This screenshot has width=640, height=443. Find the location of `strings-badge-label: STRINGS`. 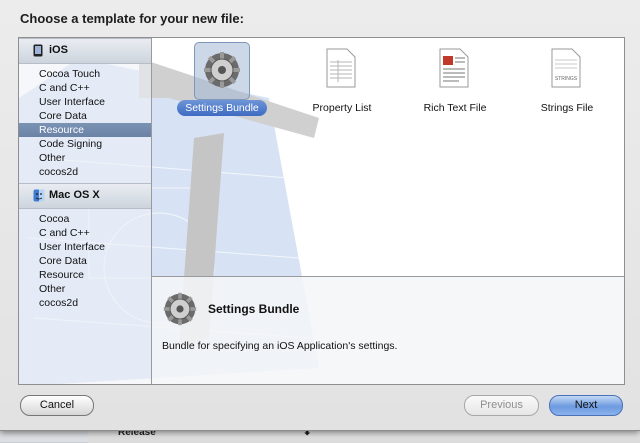

strings-badge-label: STRINGS is located at coordinates (566, 79).